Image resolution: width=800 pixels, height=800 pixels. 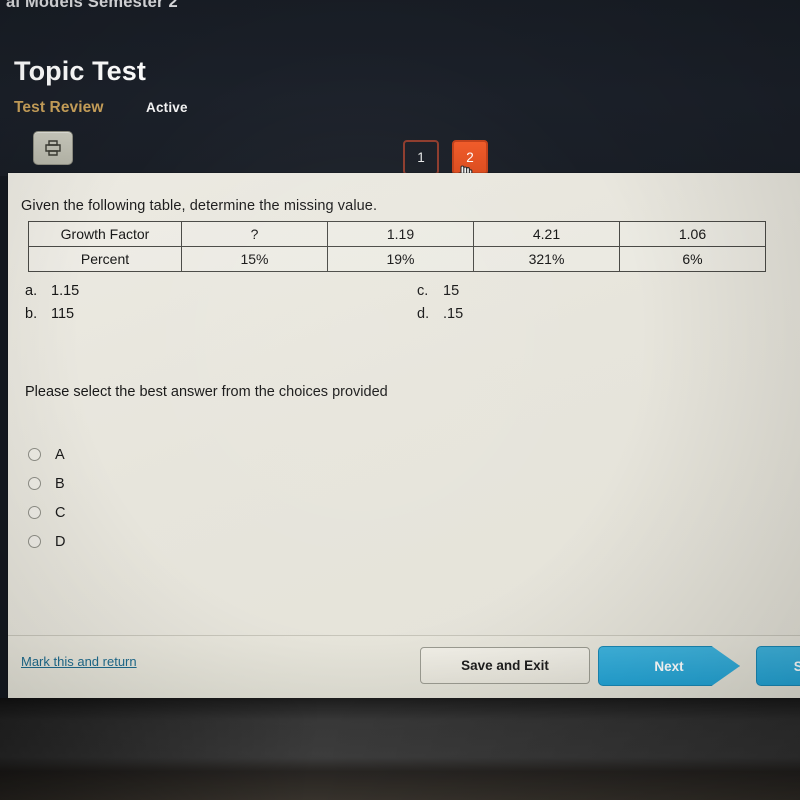 What do you see at coordinates (778, 666) in the screenshot?
I see `submit-button: Sa` at bounding box center [778, 666].